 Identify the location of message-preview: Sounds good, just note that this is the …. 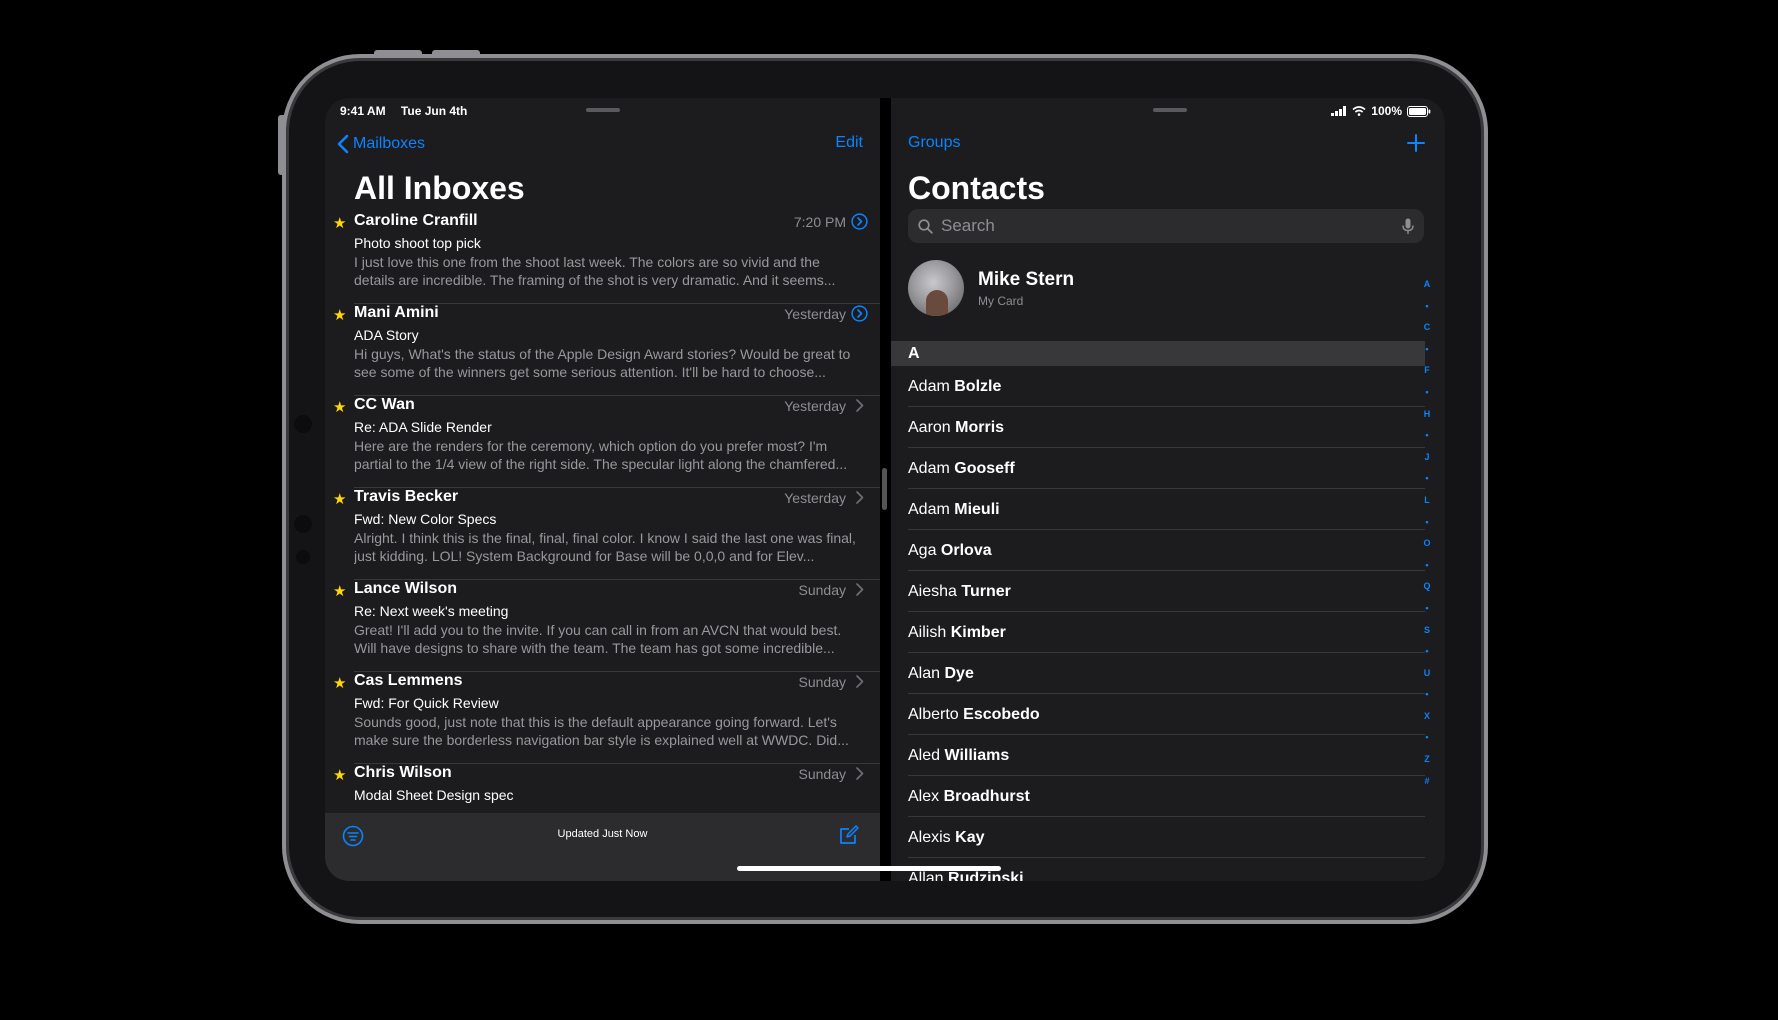
(601, 731).